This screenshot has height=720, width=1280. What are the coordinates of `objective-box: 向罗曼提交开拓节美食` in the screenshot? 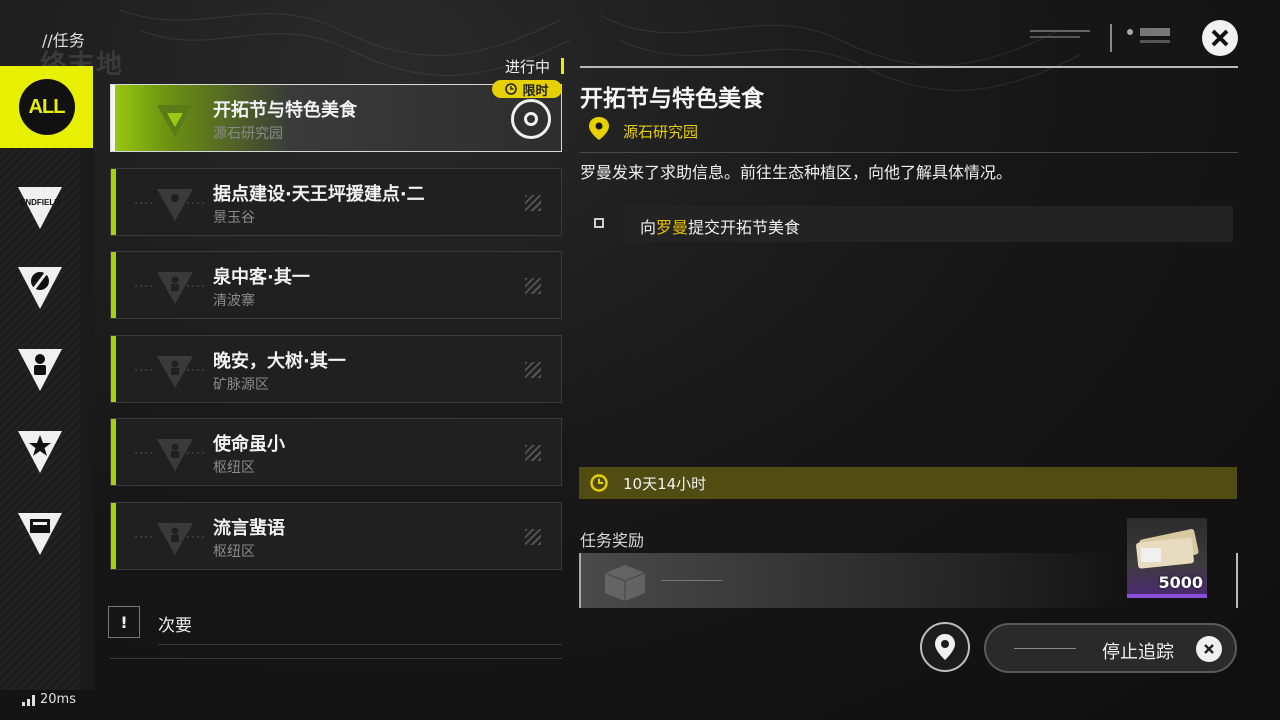 It's located at (928, 224).